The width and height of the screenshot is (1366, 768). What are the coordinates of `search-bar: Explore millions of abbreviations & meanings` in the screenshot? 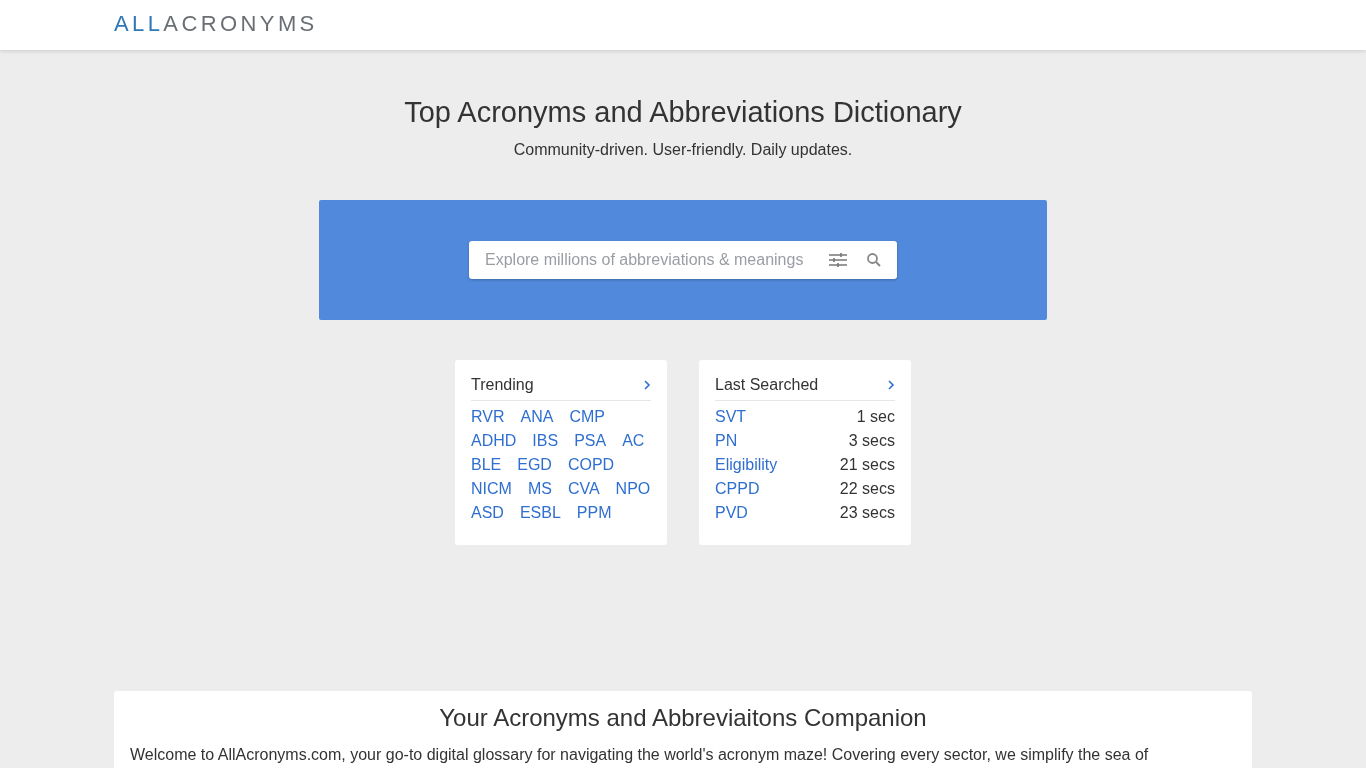 It's located at (683, 260).